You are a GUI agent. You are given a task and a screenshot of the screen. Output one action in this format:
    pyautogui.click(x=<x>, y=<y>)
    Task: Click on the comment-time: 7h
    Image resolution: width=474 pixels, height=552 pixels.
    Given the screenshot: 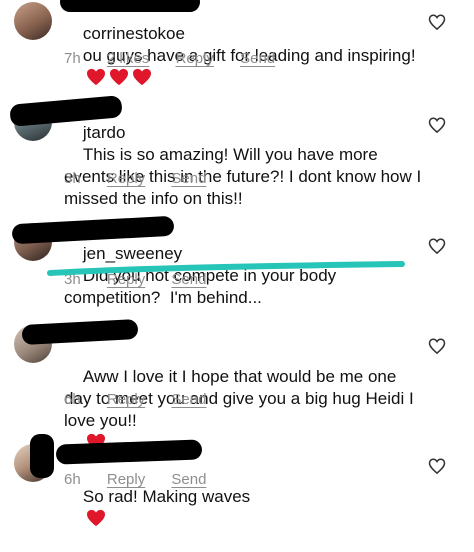 What is the action you would take?
    pyautogui.click(x=72, y=58)
    